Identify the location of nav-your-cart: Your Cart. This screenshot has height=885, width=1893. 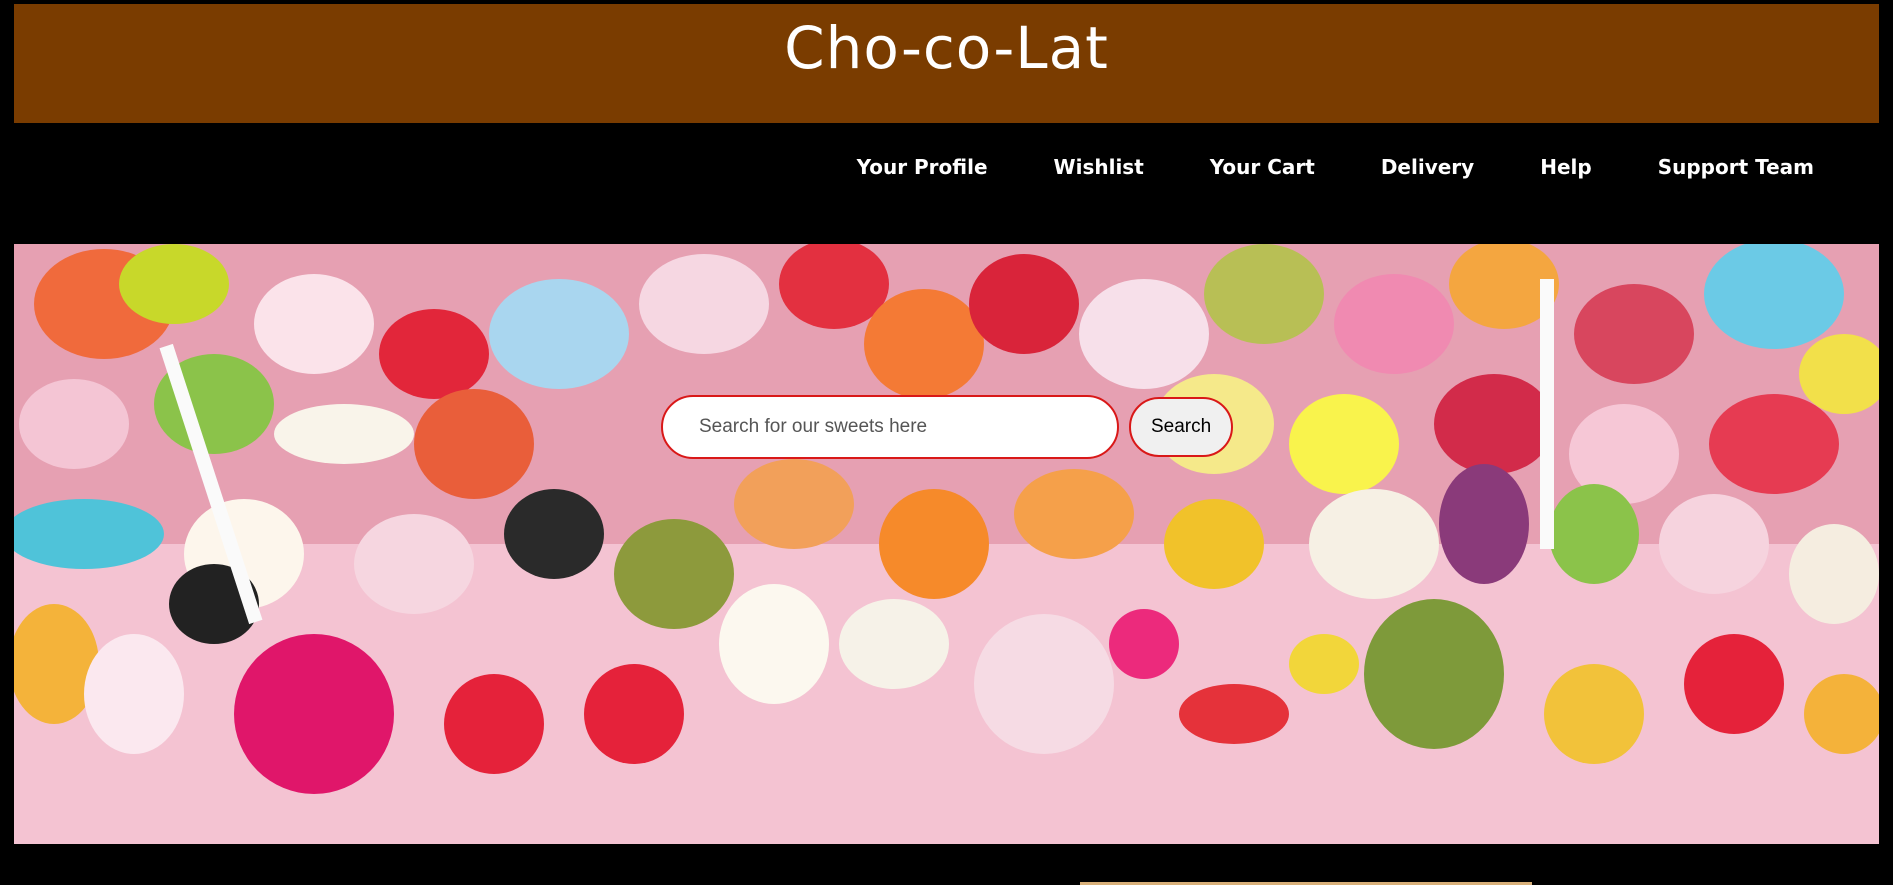
(1262, 167).